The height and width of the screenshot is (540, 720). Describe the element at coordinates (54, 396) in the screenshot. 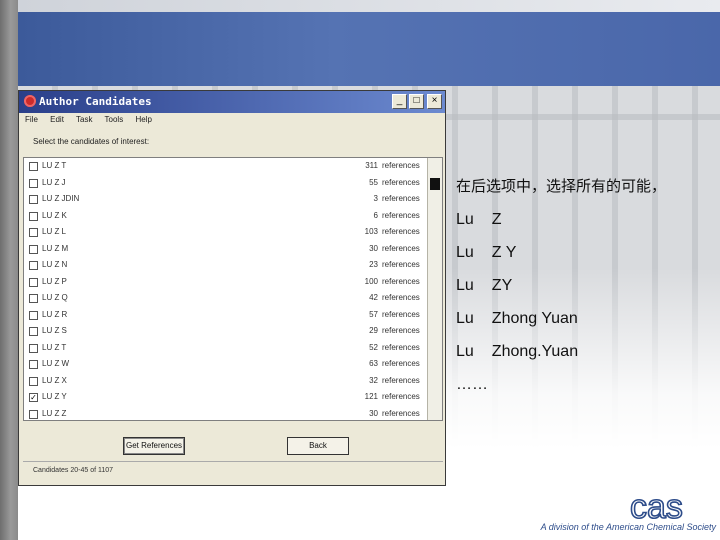

I see `candidate-name: LU Z Y` at that location.